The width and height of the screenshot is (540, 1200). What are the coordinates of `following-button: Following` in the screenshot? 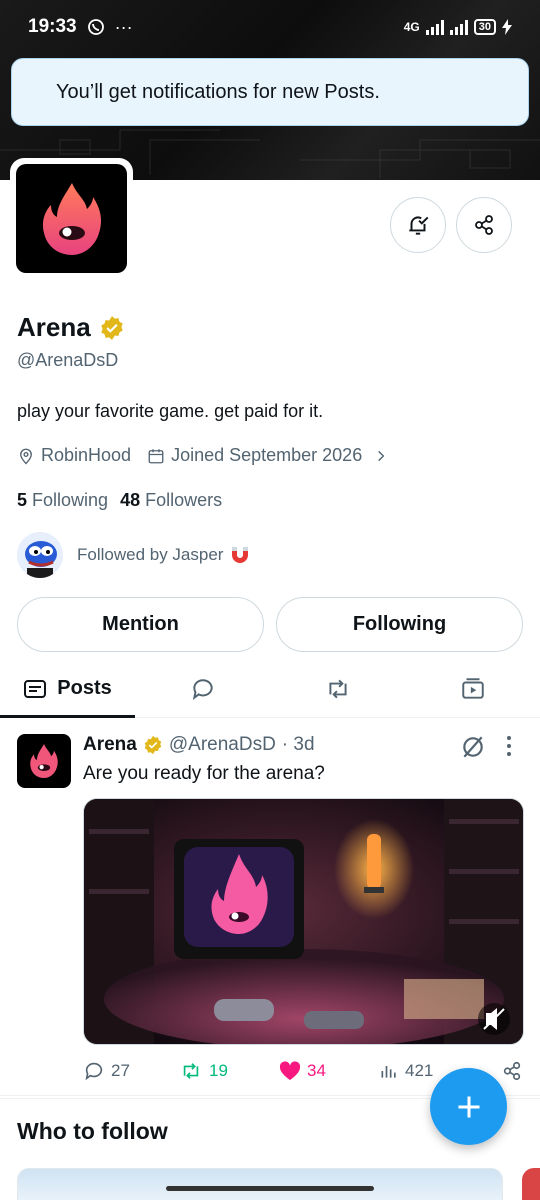 It's located at (399, 624).